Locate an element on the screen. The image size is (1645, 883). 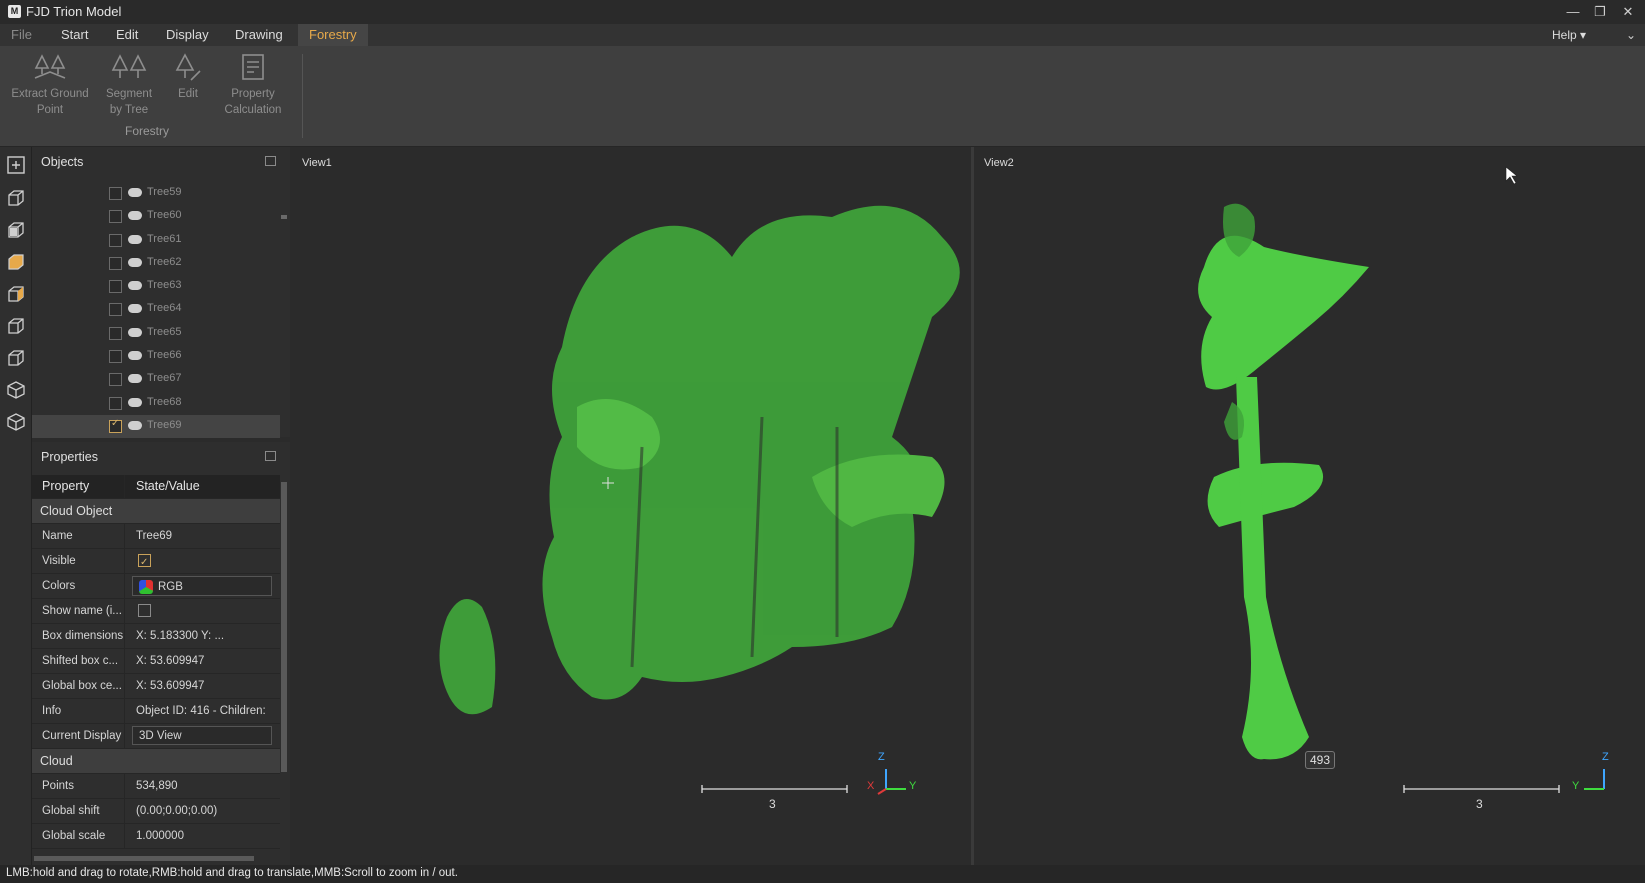
menu-file: File is located at coordinates (21, 35).